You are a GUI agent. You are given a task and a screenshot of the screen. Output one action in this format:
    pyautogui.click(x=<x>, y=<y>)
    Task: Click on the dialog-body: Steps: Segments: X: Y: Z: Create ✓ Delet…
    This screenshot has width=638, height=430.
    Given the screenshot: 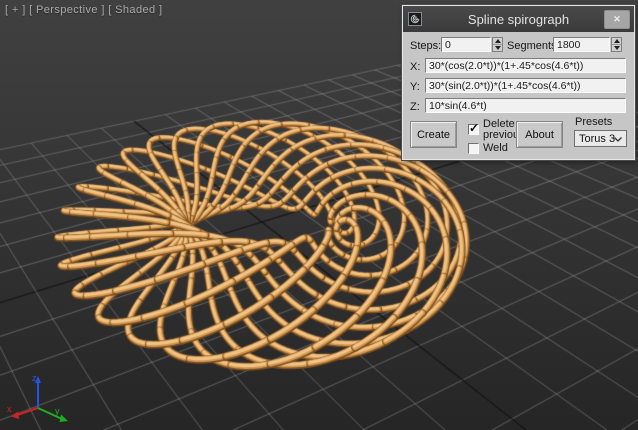 What is the action you would take?
    pyautogui.click(x=518, y=95)
    